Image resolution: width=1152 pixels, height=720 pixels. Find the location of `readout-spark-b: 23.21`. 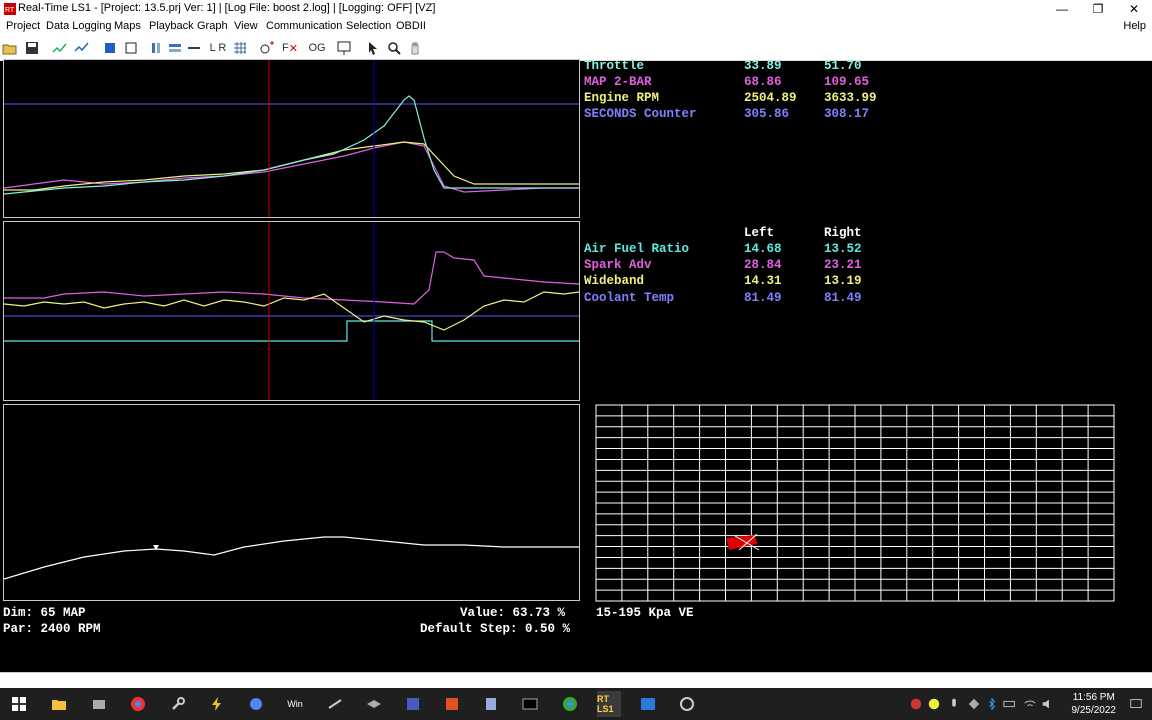

readout-spark-b: 23.21 is located at coordinates (843, 265).